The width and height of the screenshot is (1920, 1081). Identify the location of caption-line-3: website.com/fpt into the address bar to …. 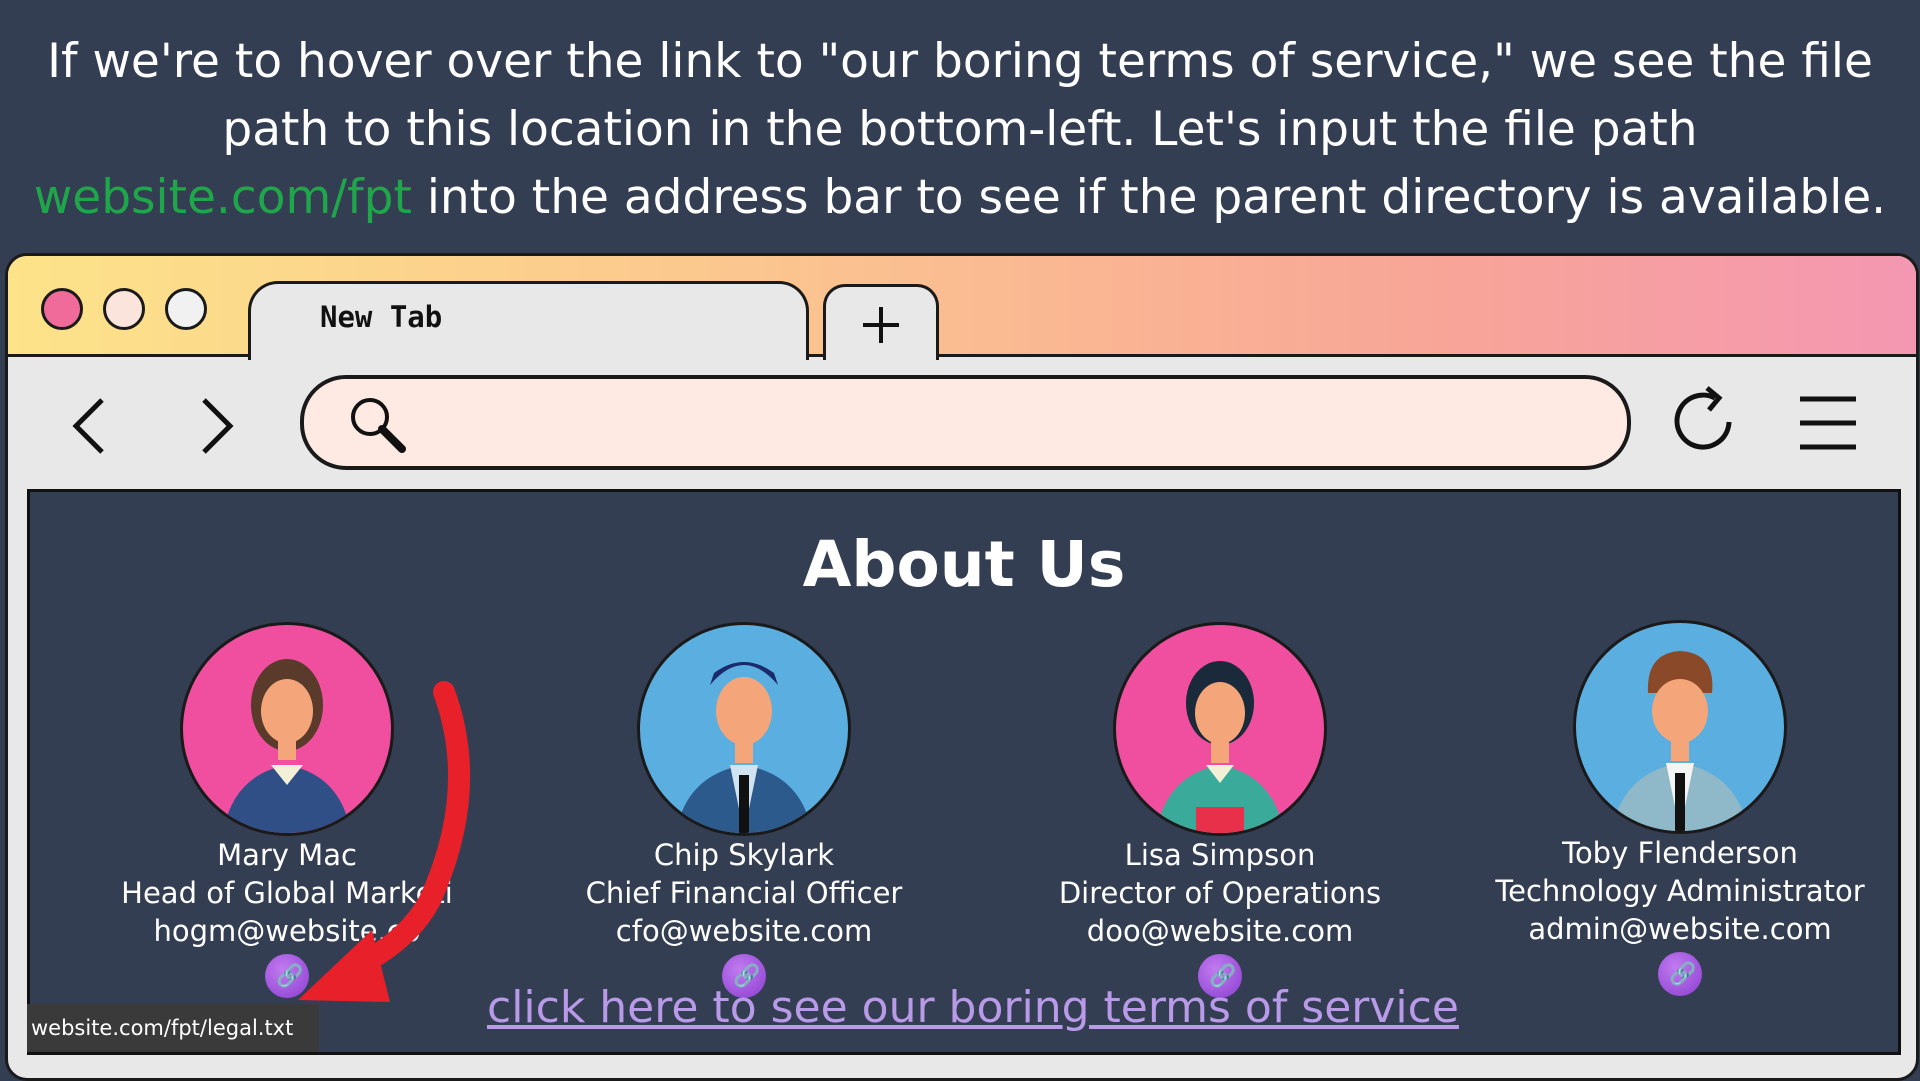
(960, 198).